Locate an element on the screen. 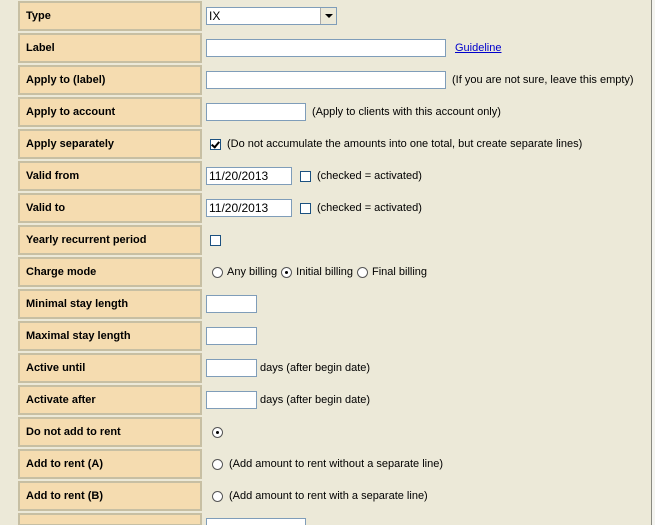 The image size is (655, 525). activate-after-input is located at coordinates (231, 400).